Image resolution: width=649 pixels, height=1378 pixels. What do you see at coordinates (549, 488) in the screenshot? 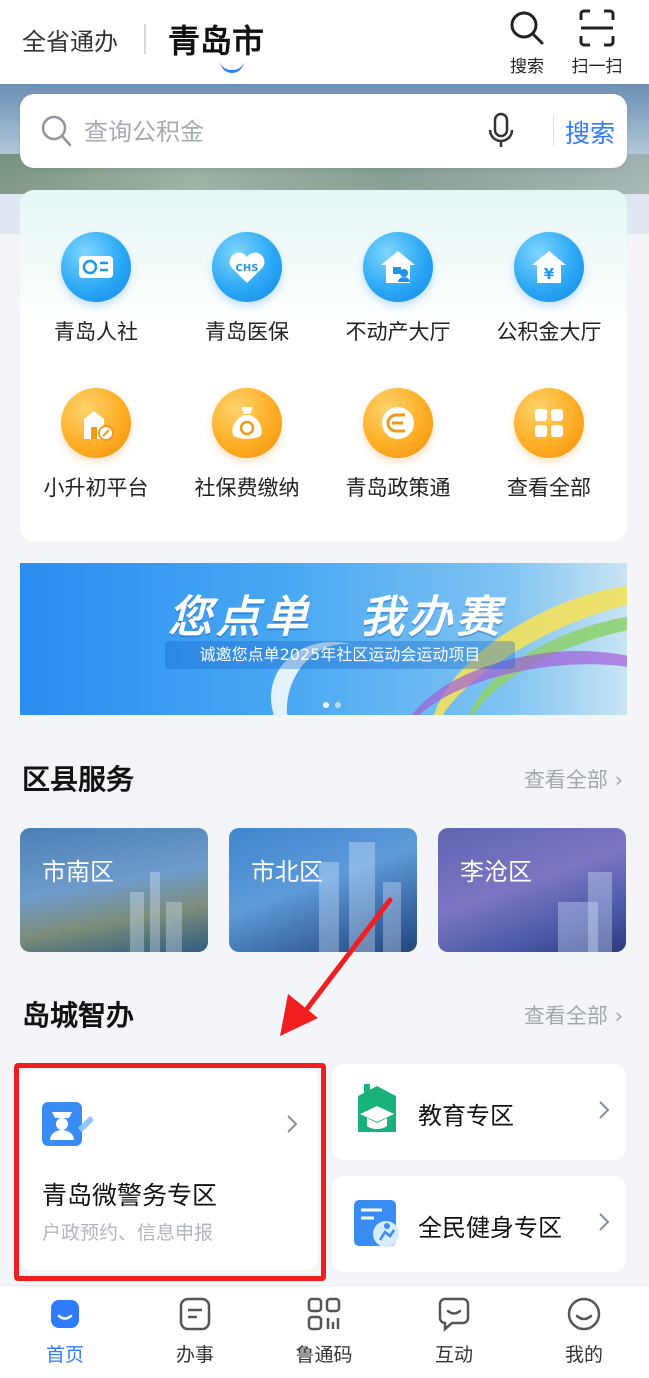
I see `service-label: 查看全部` at bounding box center [549, 488].